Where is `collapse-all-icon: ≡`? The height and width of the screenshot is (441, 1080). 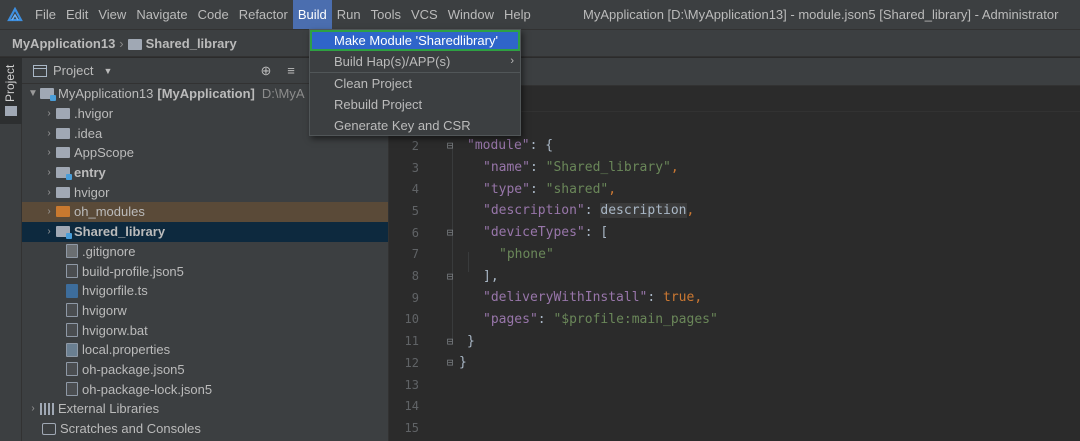 collapse-all-icon: ≡ is located at coordinates (291, 71).